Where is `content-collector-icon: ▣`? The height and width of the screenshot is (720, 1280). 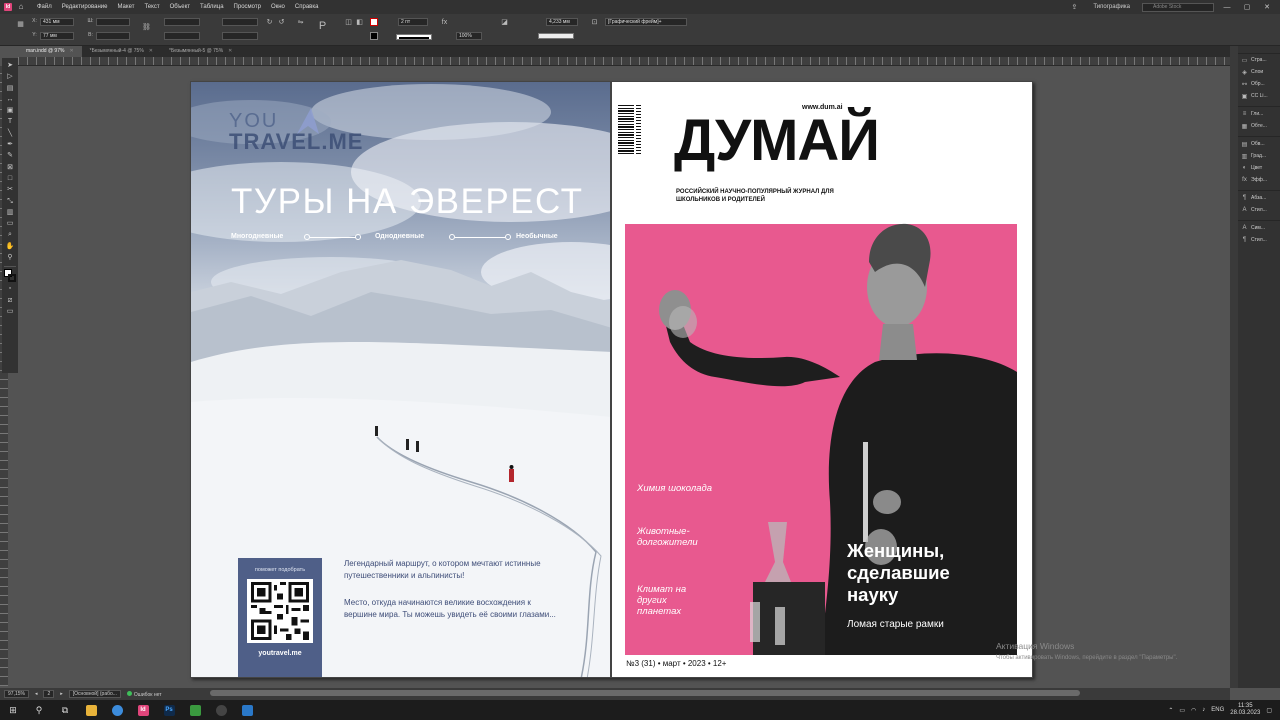
content-collector-icon: ▣ is located at coordinates (10, 110).